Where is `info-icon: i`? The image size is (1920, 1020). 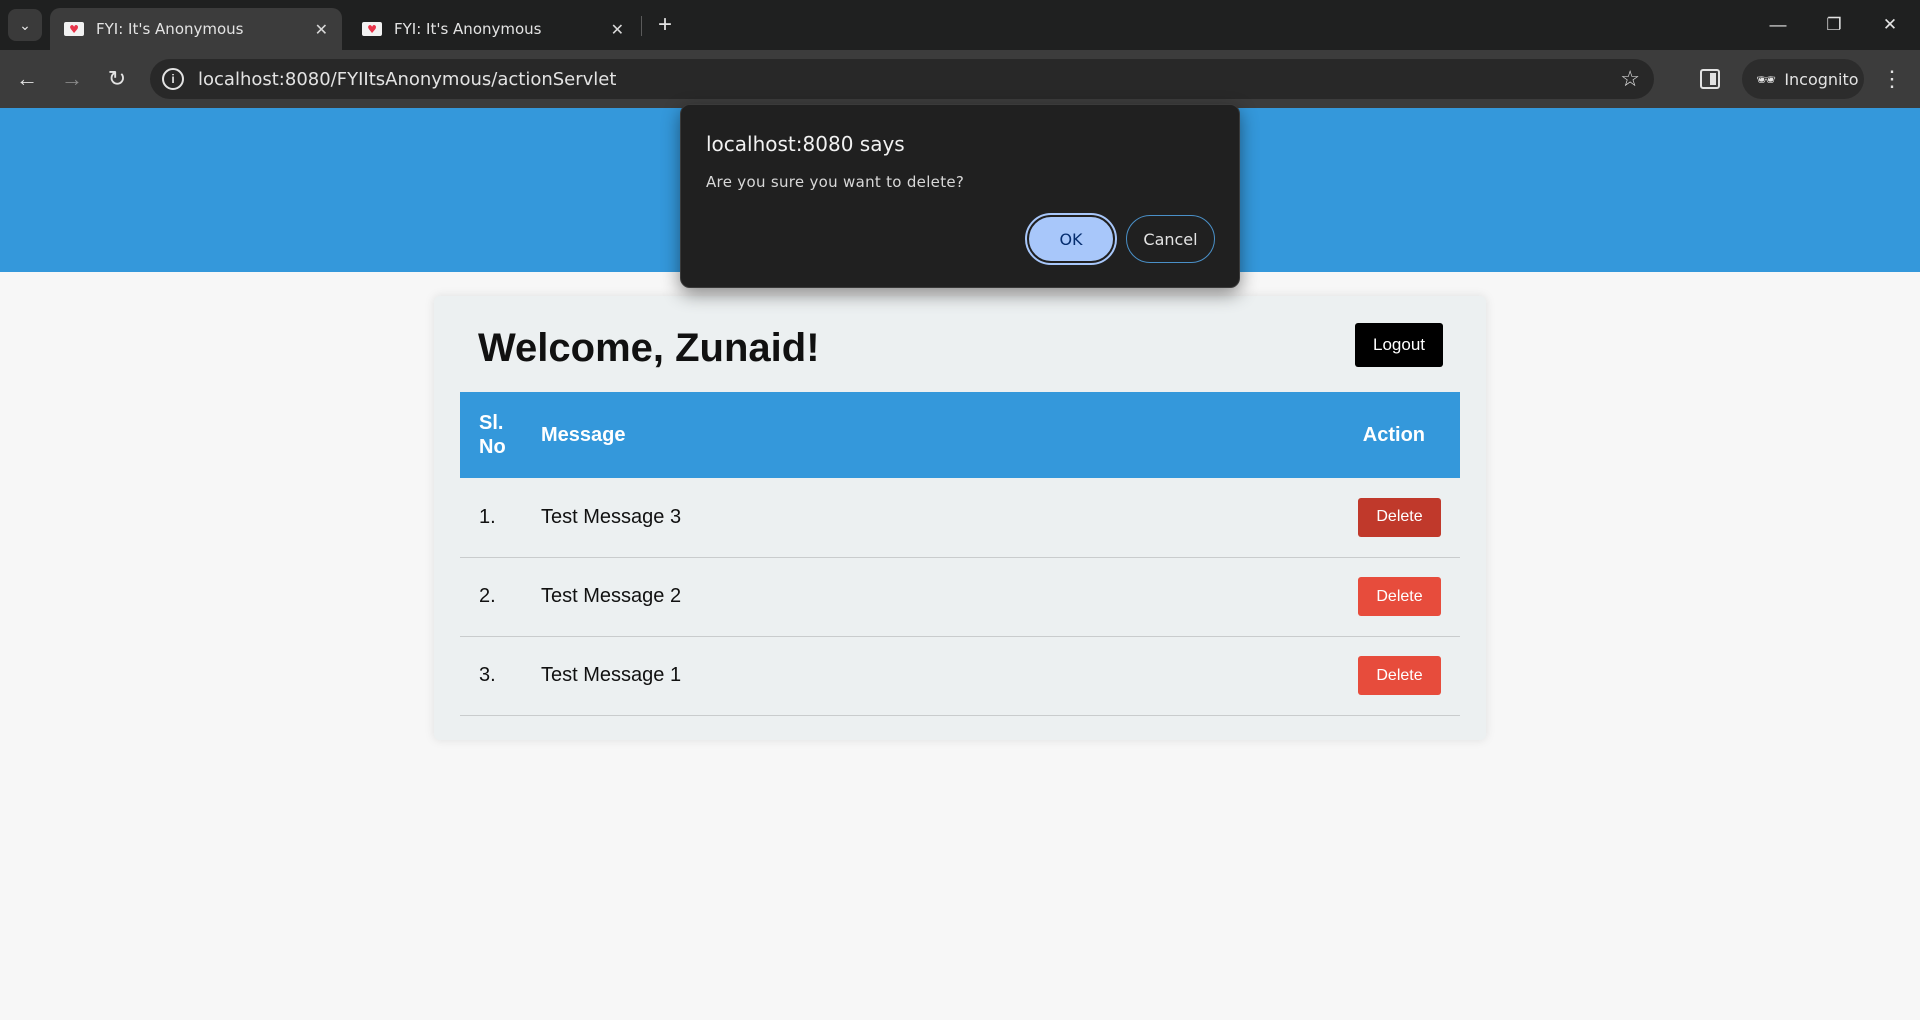 info-icon: i is located at coordinates (173, 79).